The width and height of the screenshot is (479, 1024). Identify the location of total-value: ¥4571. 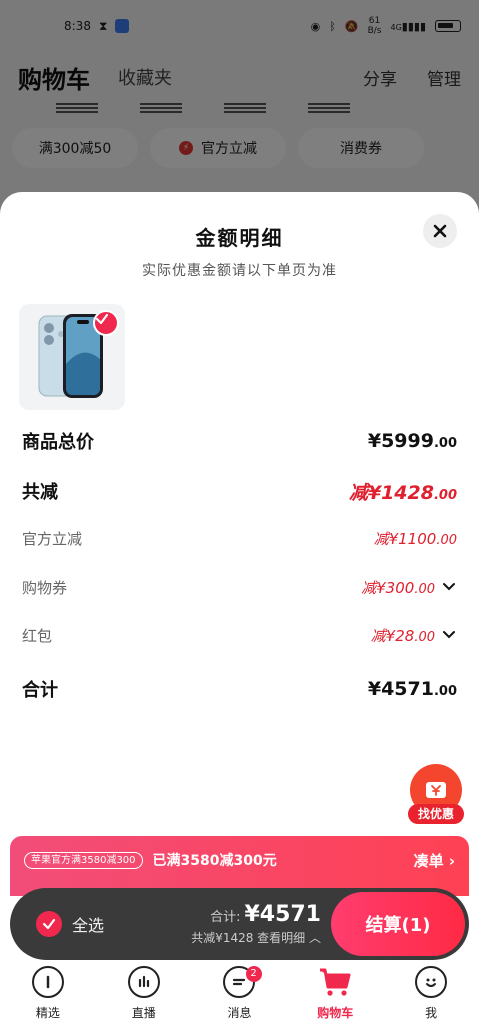
(282, 914).